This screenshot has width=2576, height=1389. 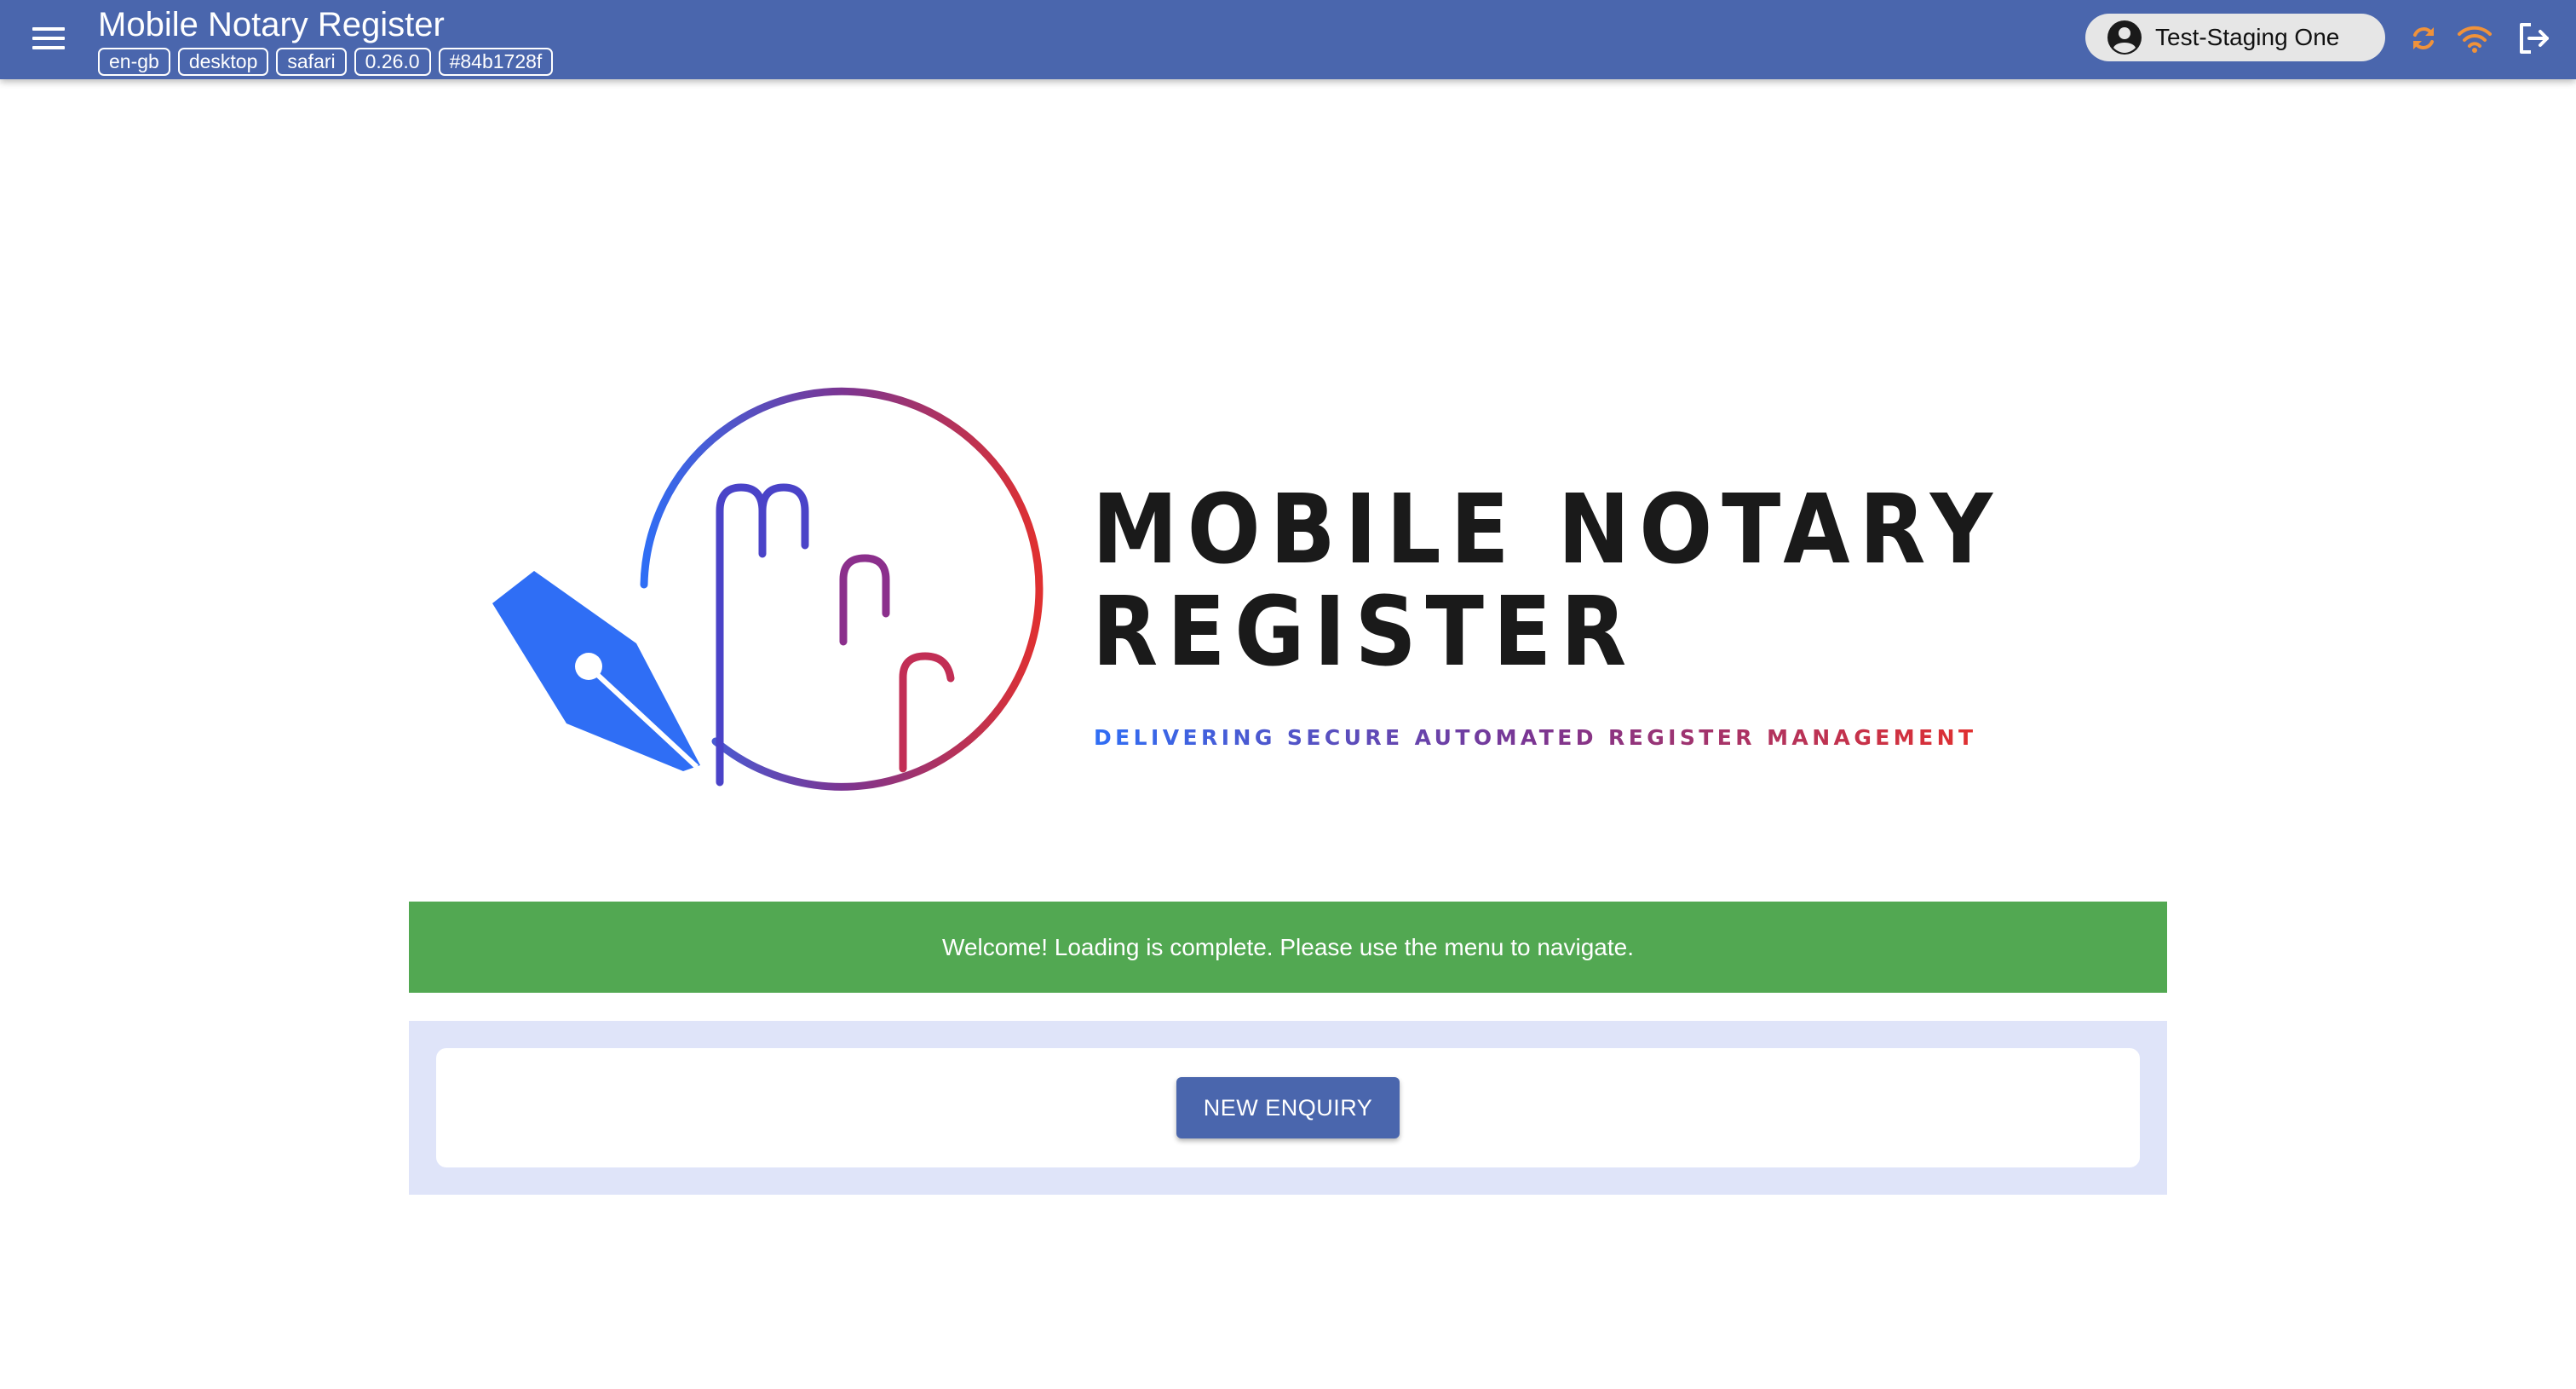 What do you see at coordinates (223, 62) in the screenshot?
I see `chip-platform: desktop` at bounding box center [223, 62].